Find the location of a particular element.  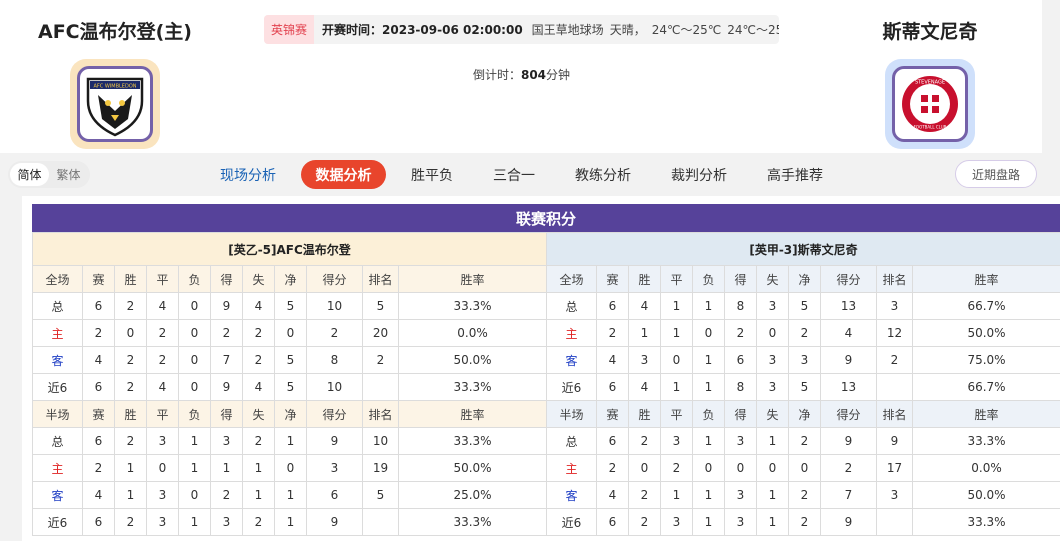

away-full-header-row: 全场赛胜平负得失净得分 排名 胜率 is located at coordinates (803, 279).